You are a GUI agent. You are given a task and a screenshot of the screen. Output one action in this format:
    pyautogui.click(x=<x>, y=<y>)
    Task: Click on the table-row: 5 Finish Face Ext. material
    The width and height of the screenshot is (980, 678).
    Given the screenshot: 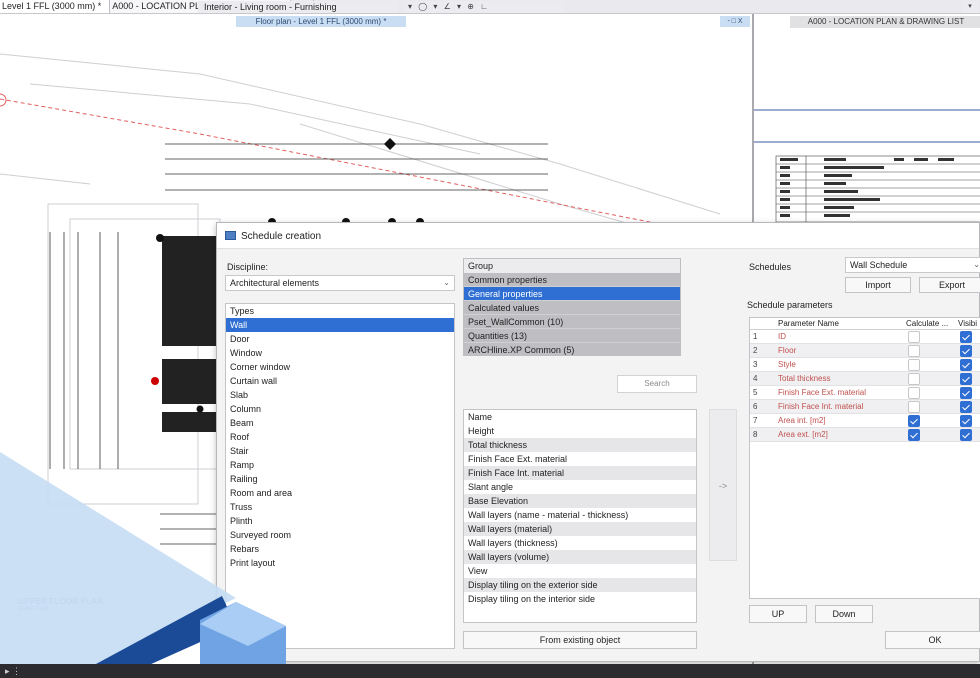 What is the action you would take?
    pyautogui.click(x=865, y=393)
    